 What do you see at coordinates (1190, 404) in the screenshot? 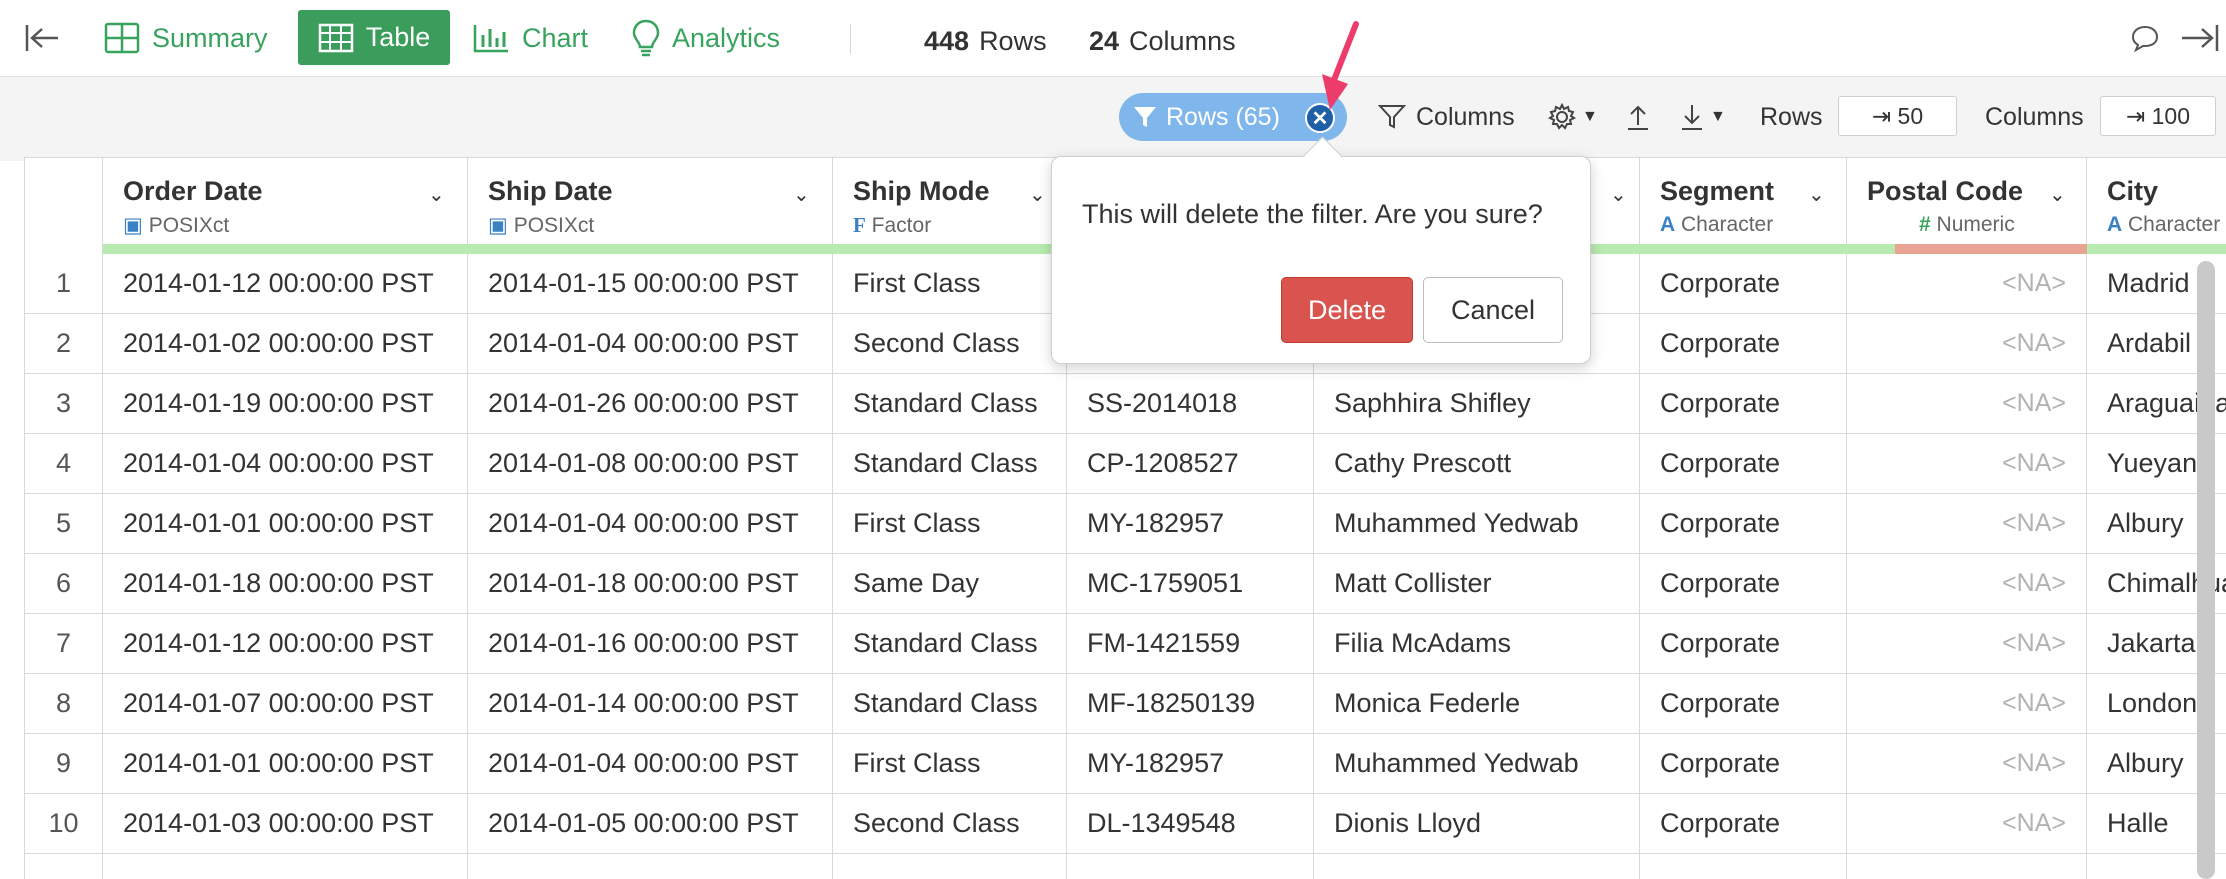
I see `cell-customer-id: SS-2014018` at bounding box center [1190, 404].